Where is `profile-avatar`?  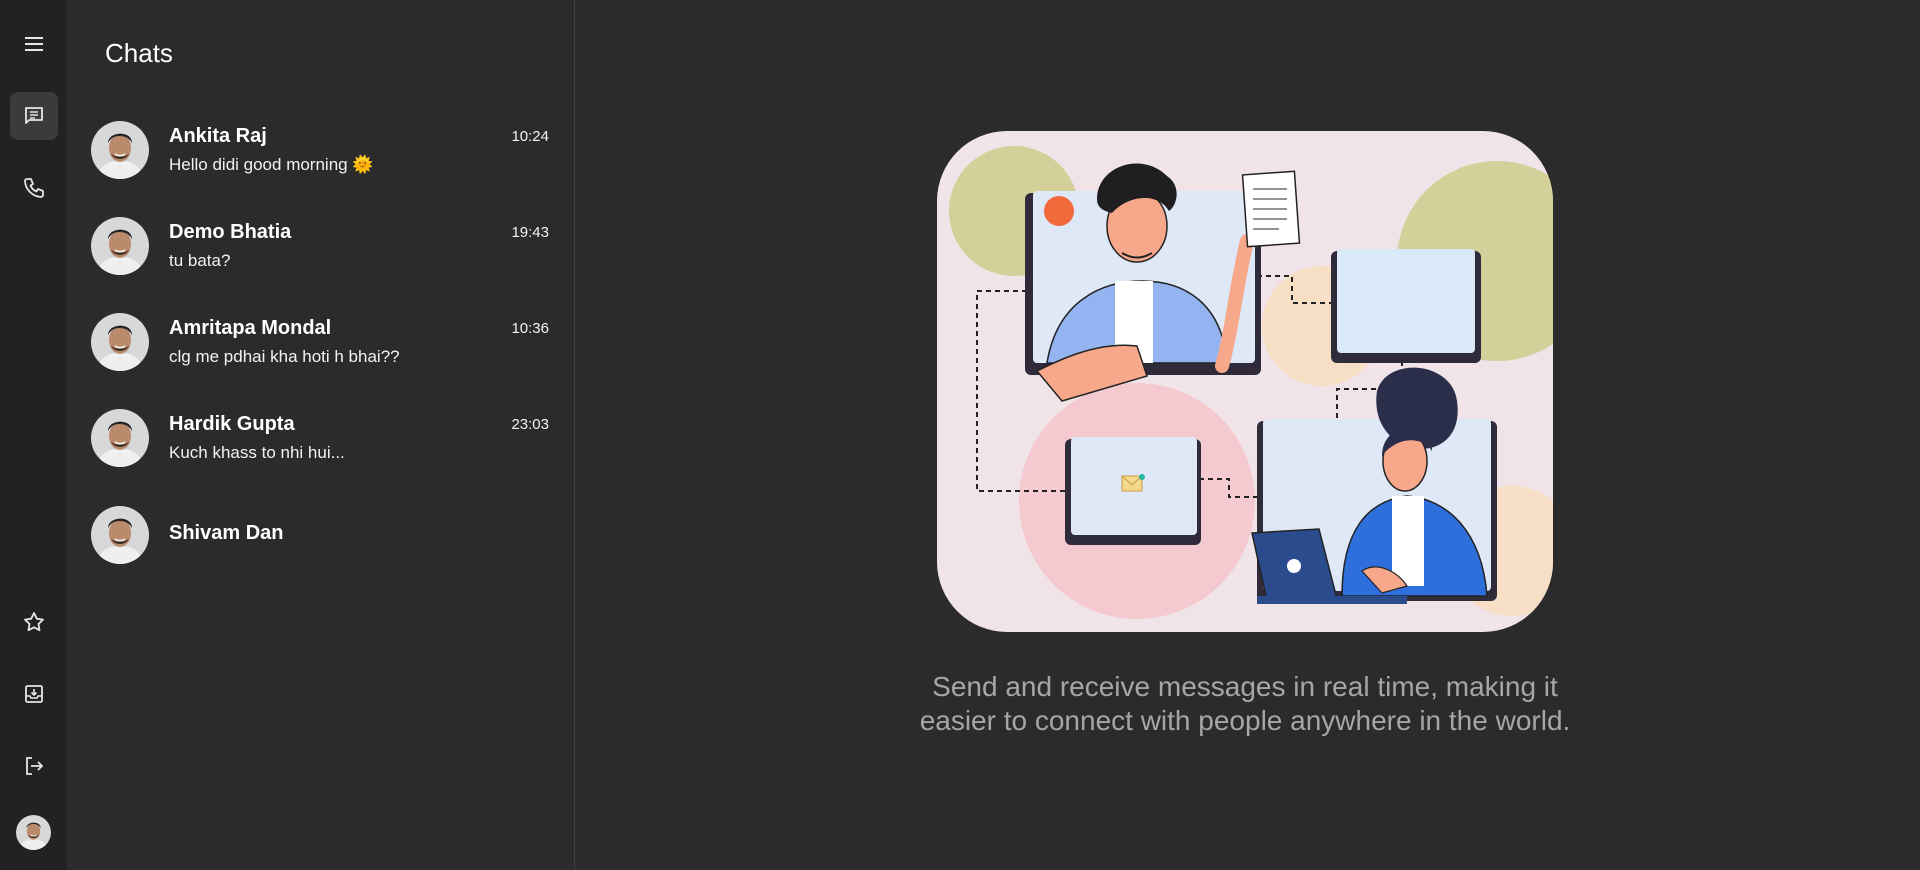
profile-avatar is located at coordinates (33, 832).